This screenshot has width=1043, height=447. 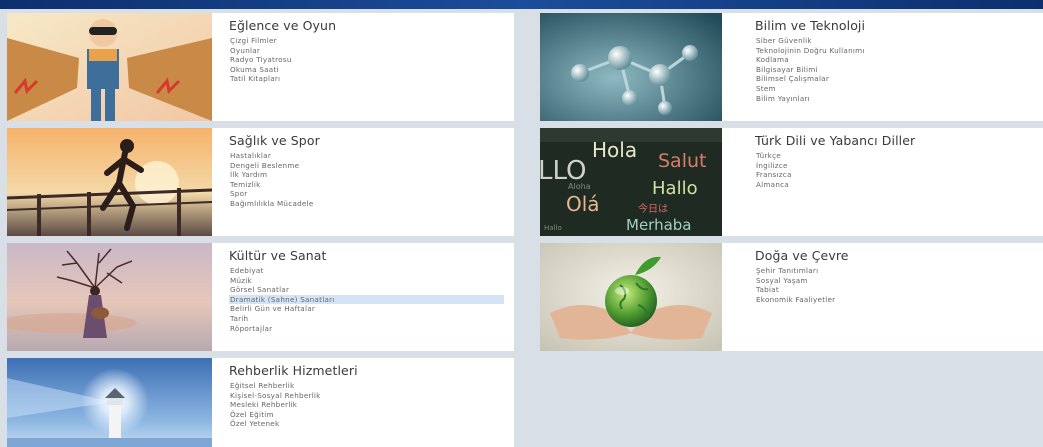 What do you see at coordinates (109, 67) in the screenshot?
I see `child-with-cardboard-wings-image` at bounding box center [109, 67].